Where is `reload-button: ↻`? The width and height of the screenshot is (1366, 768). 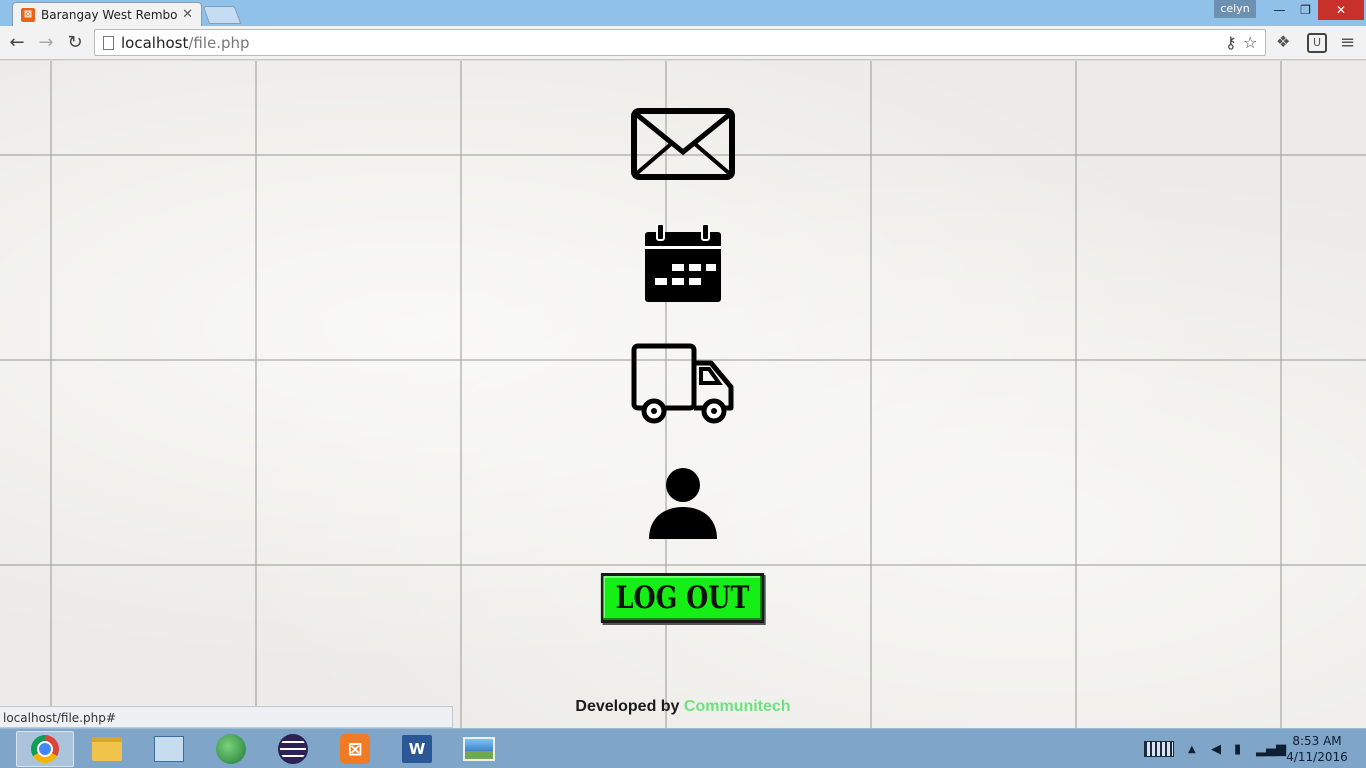
reload-button: ↻ is located at coordinates (75, 43).